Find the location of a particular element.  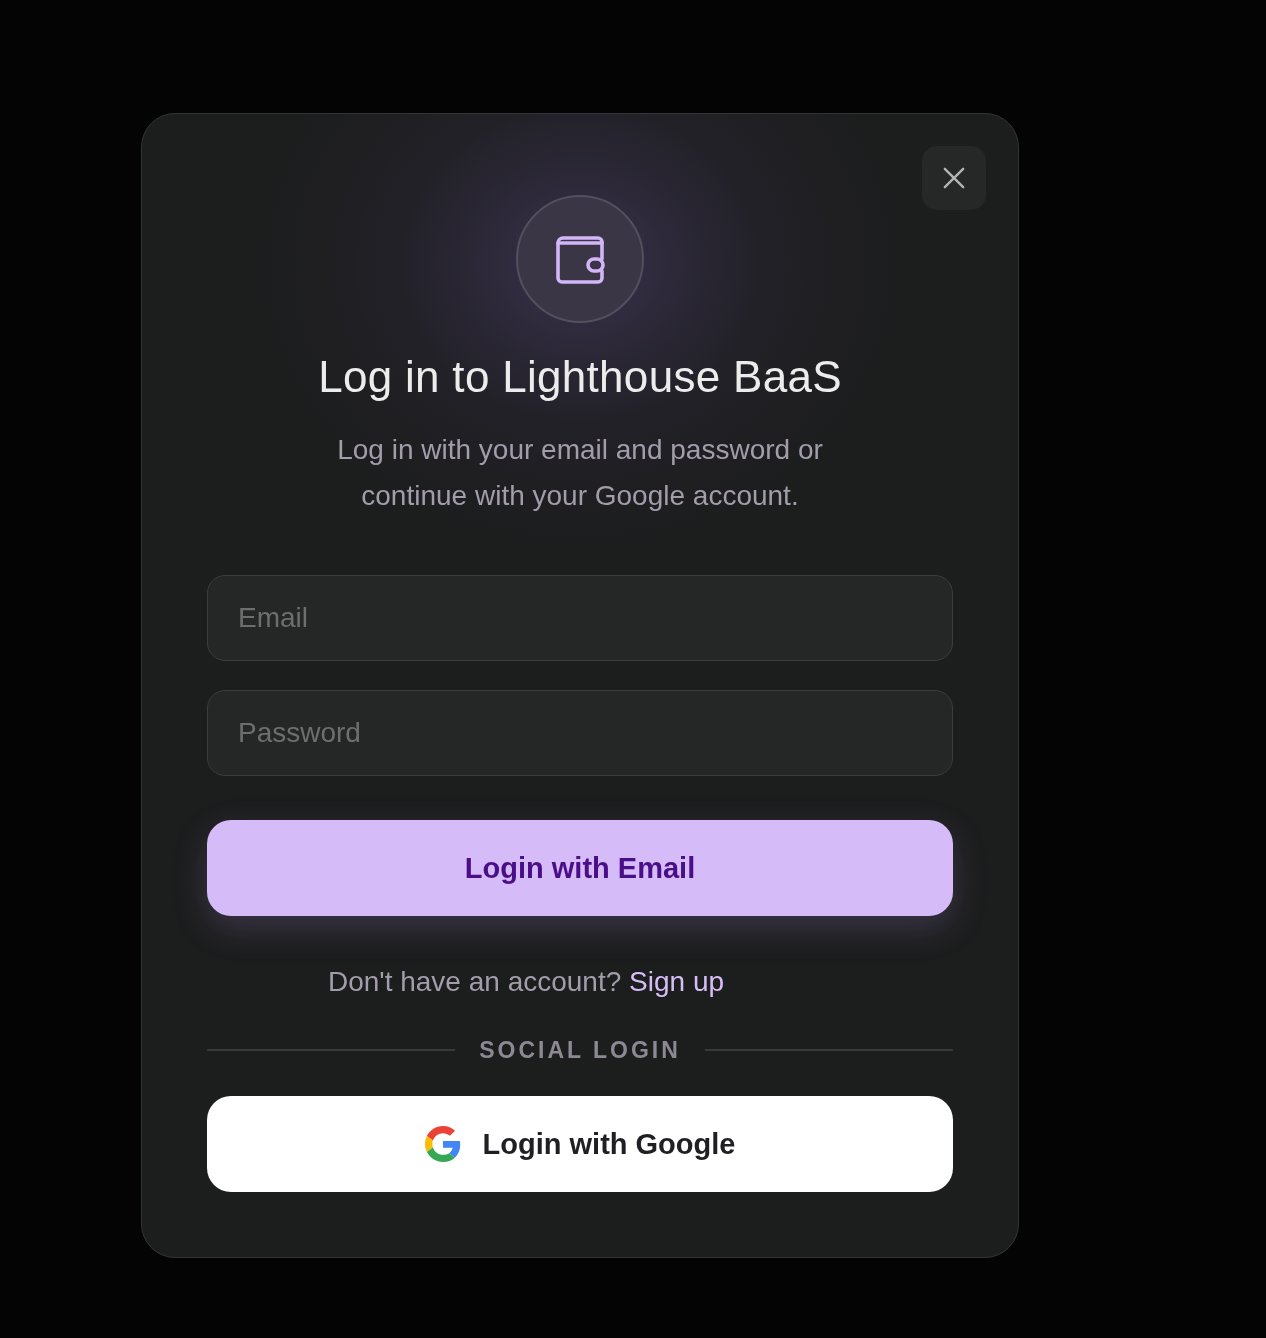

signup-link: Sign up is located at coordinates (677, 981).